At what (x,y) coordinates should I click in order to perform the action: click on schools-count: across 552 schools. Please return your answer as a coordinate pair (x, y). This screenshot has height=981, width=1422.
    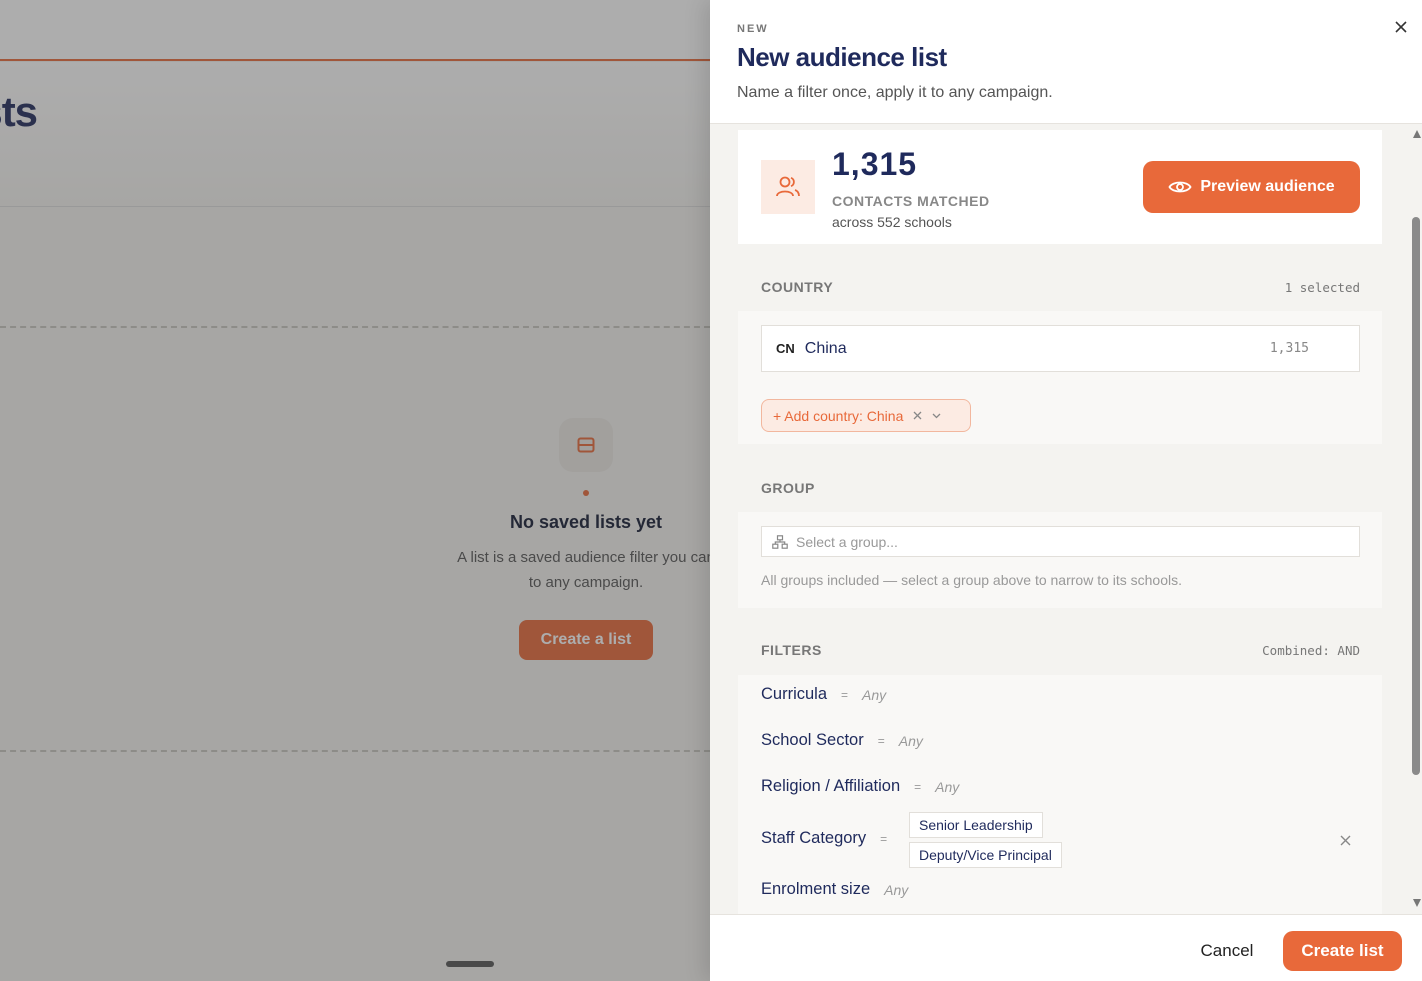
    Looking at the image, I should click on (892, 222).